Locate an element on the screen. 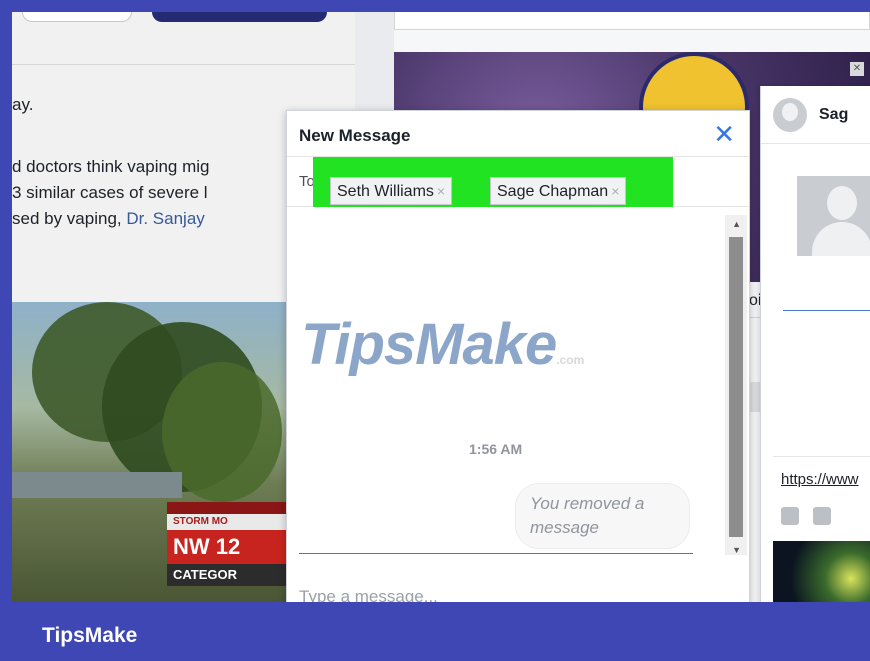 The width and height of the screenshot is (870, 661). recipients-row: To Seth Williams × Sage Chapman × is located at coordinates (518, 190).